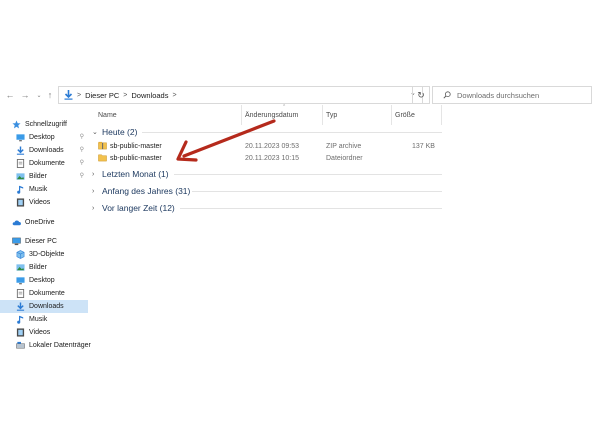  I want to click on computer-icon, so click(16, 241).